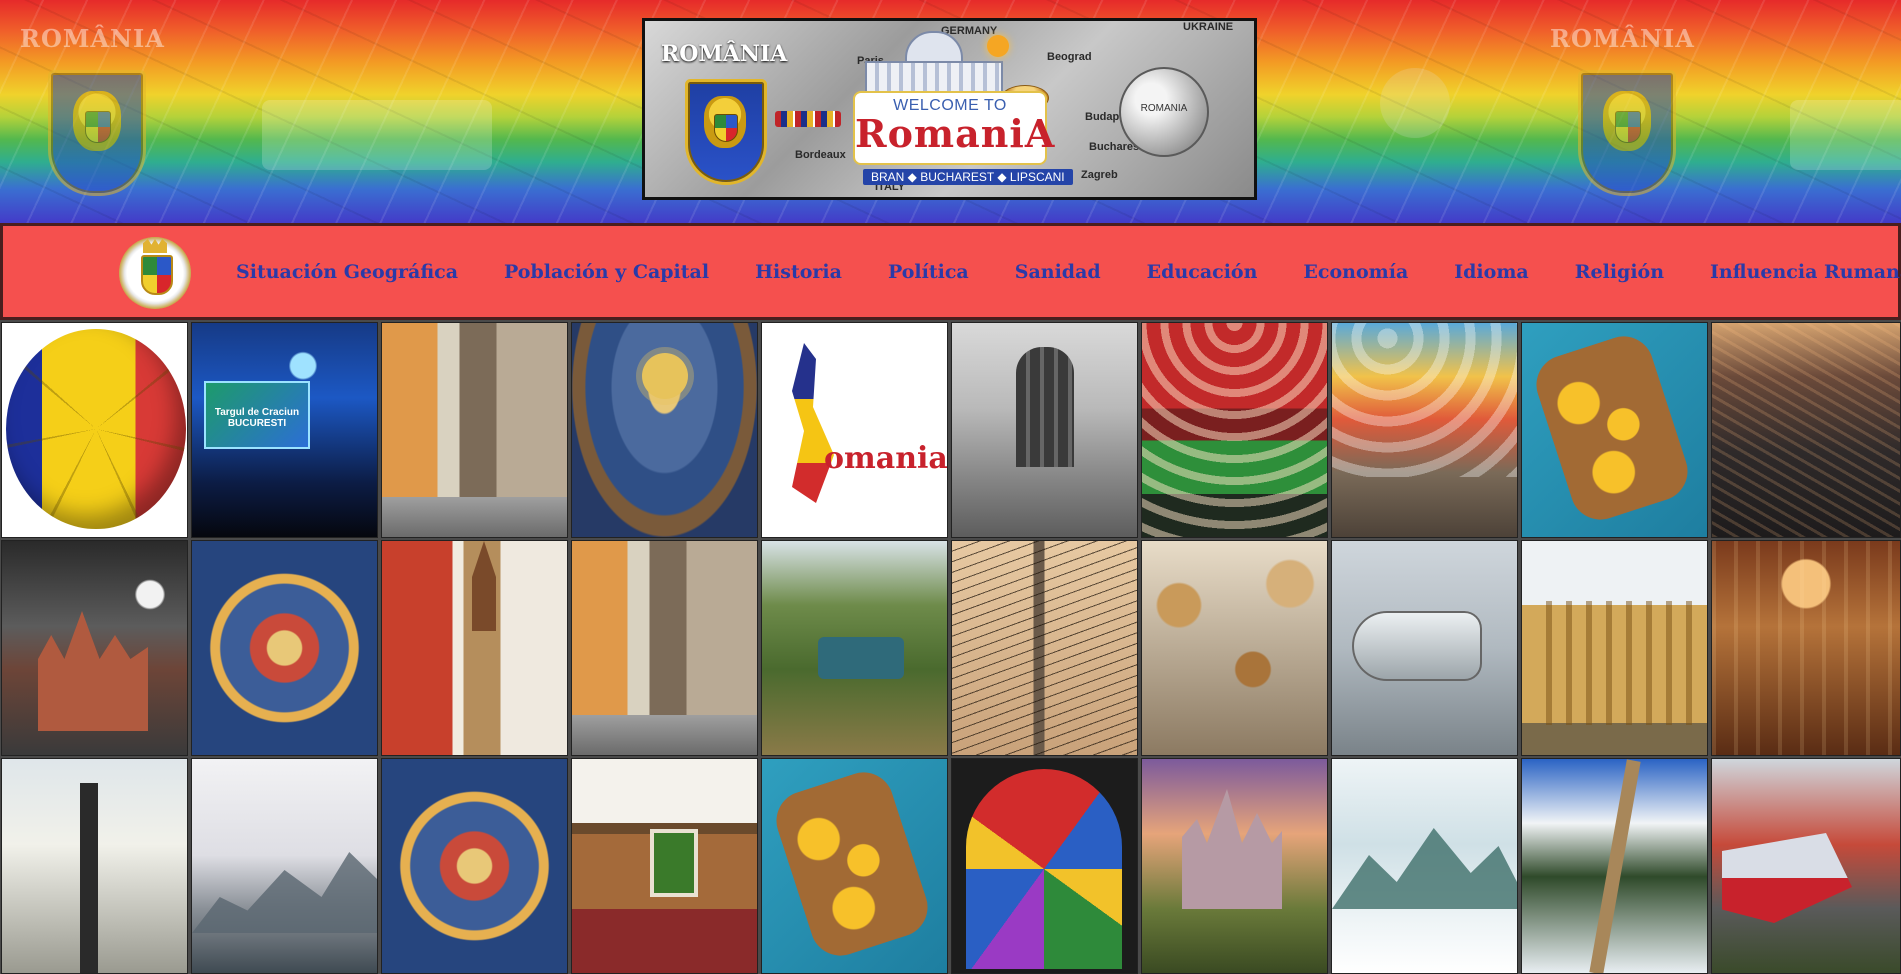  I want to click on map-label: Zagreb, so click(1099, 175).